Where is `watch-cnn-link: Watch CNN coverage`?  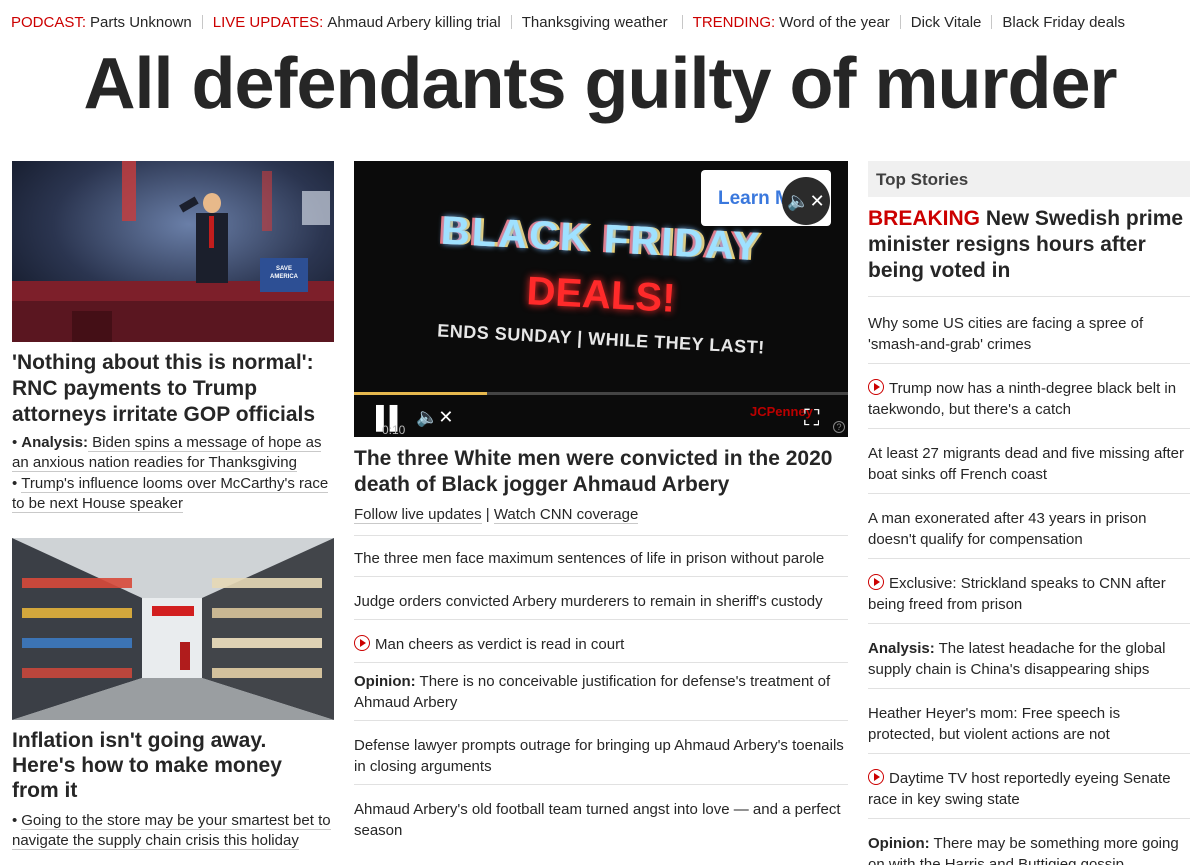
watch-cnn-link: Watch CNN coverage is located at coordinates (566, 515).